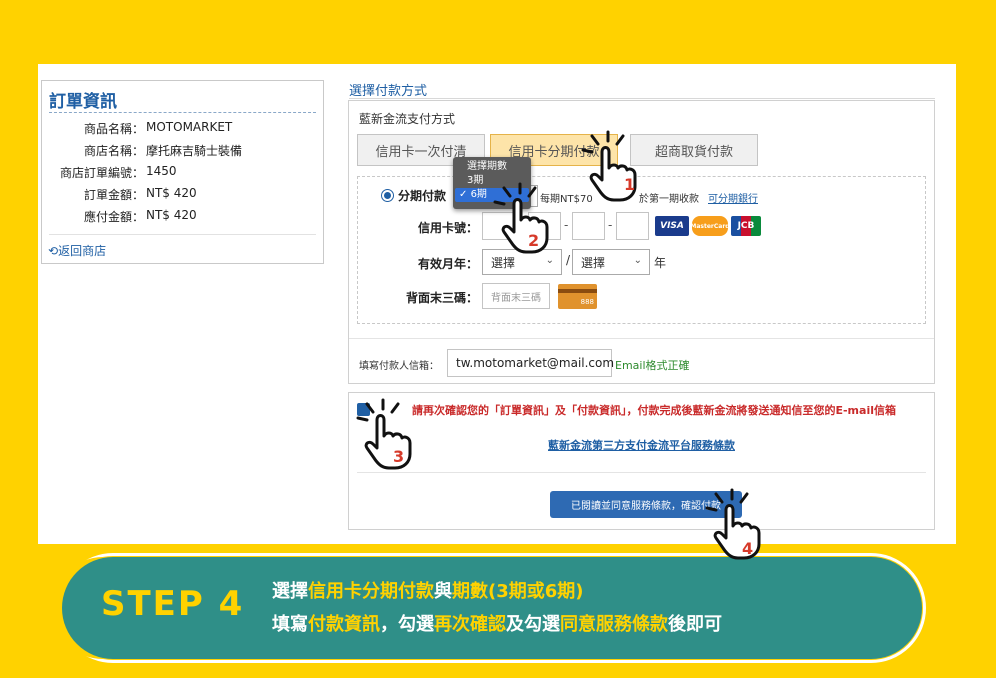 This screenshot has width=996, height=678. I want to click on card-back-number: 888, so click(587, 302).